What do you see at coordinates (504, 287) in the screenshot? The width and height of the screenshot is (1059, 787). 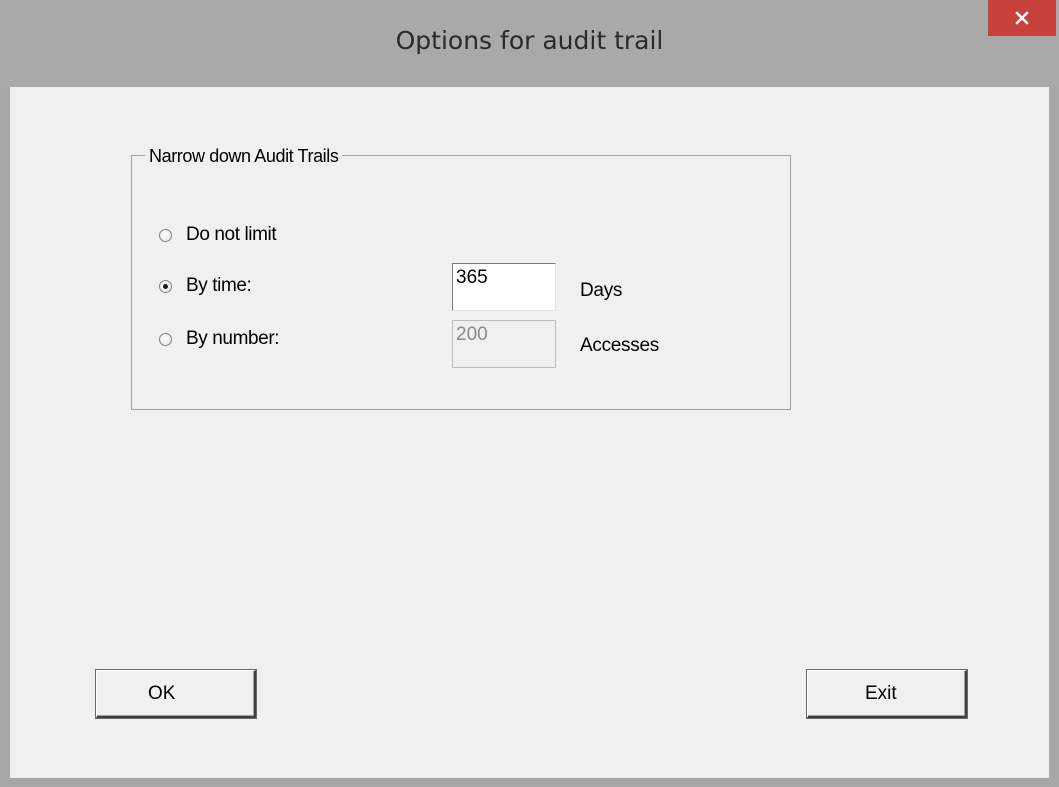 I see `days-input: 365` at bounding box center [504, 287].